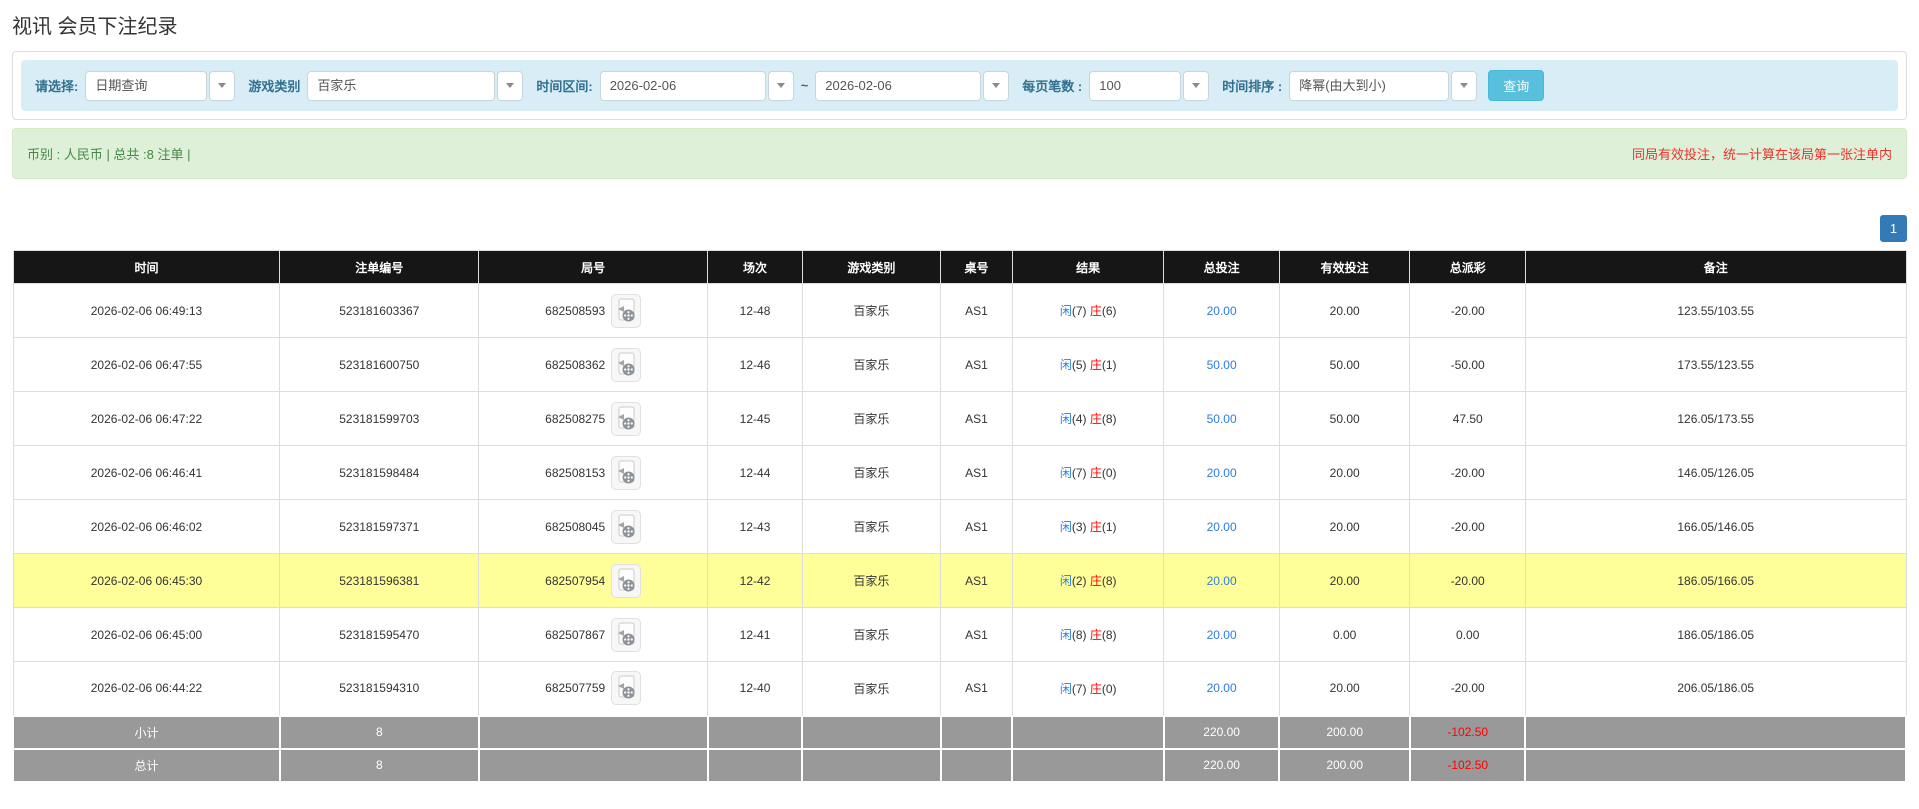  What do you see at coordinates (1516, 85) in the screenshot?
I see `search-button: 查询` at bounding box center [1516, 85].